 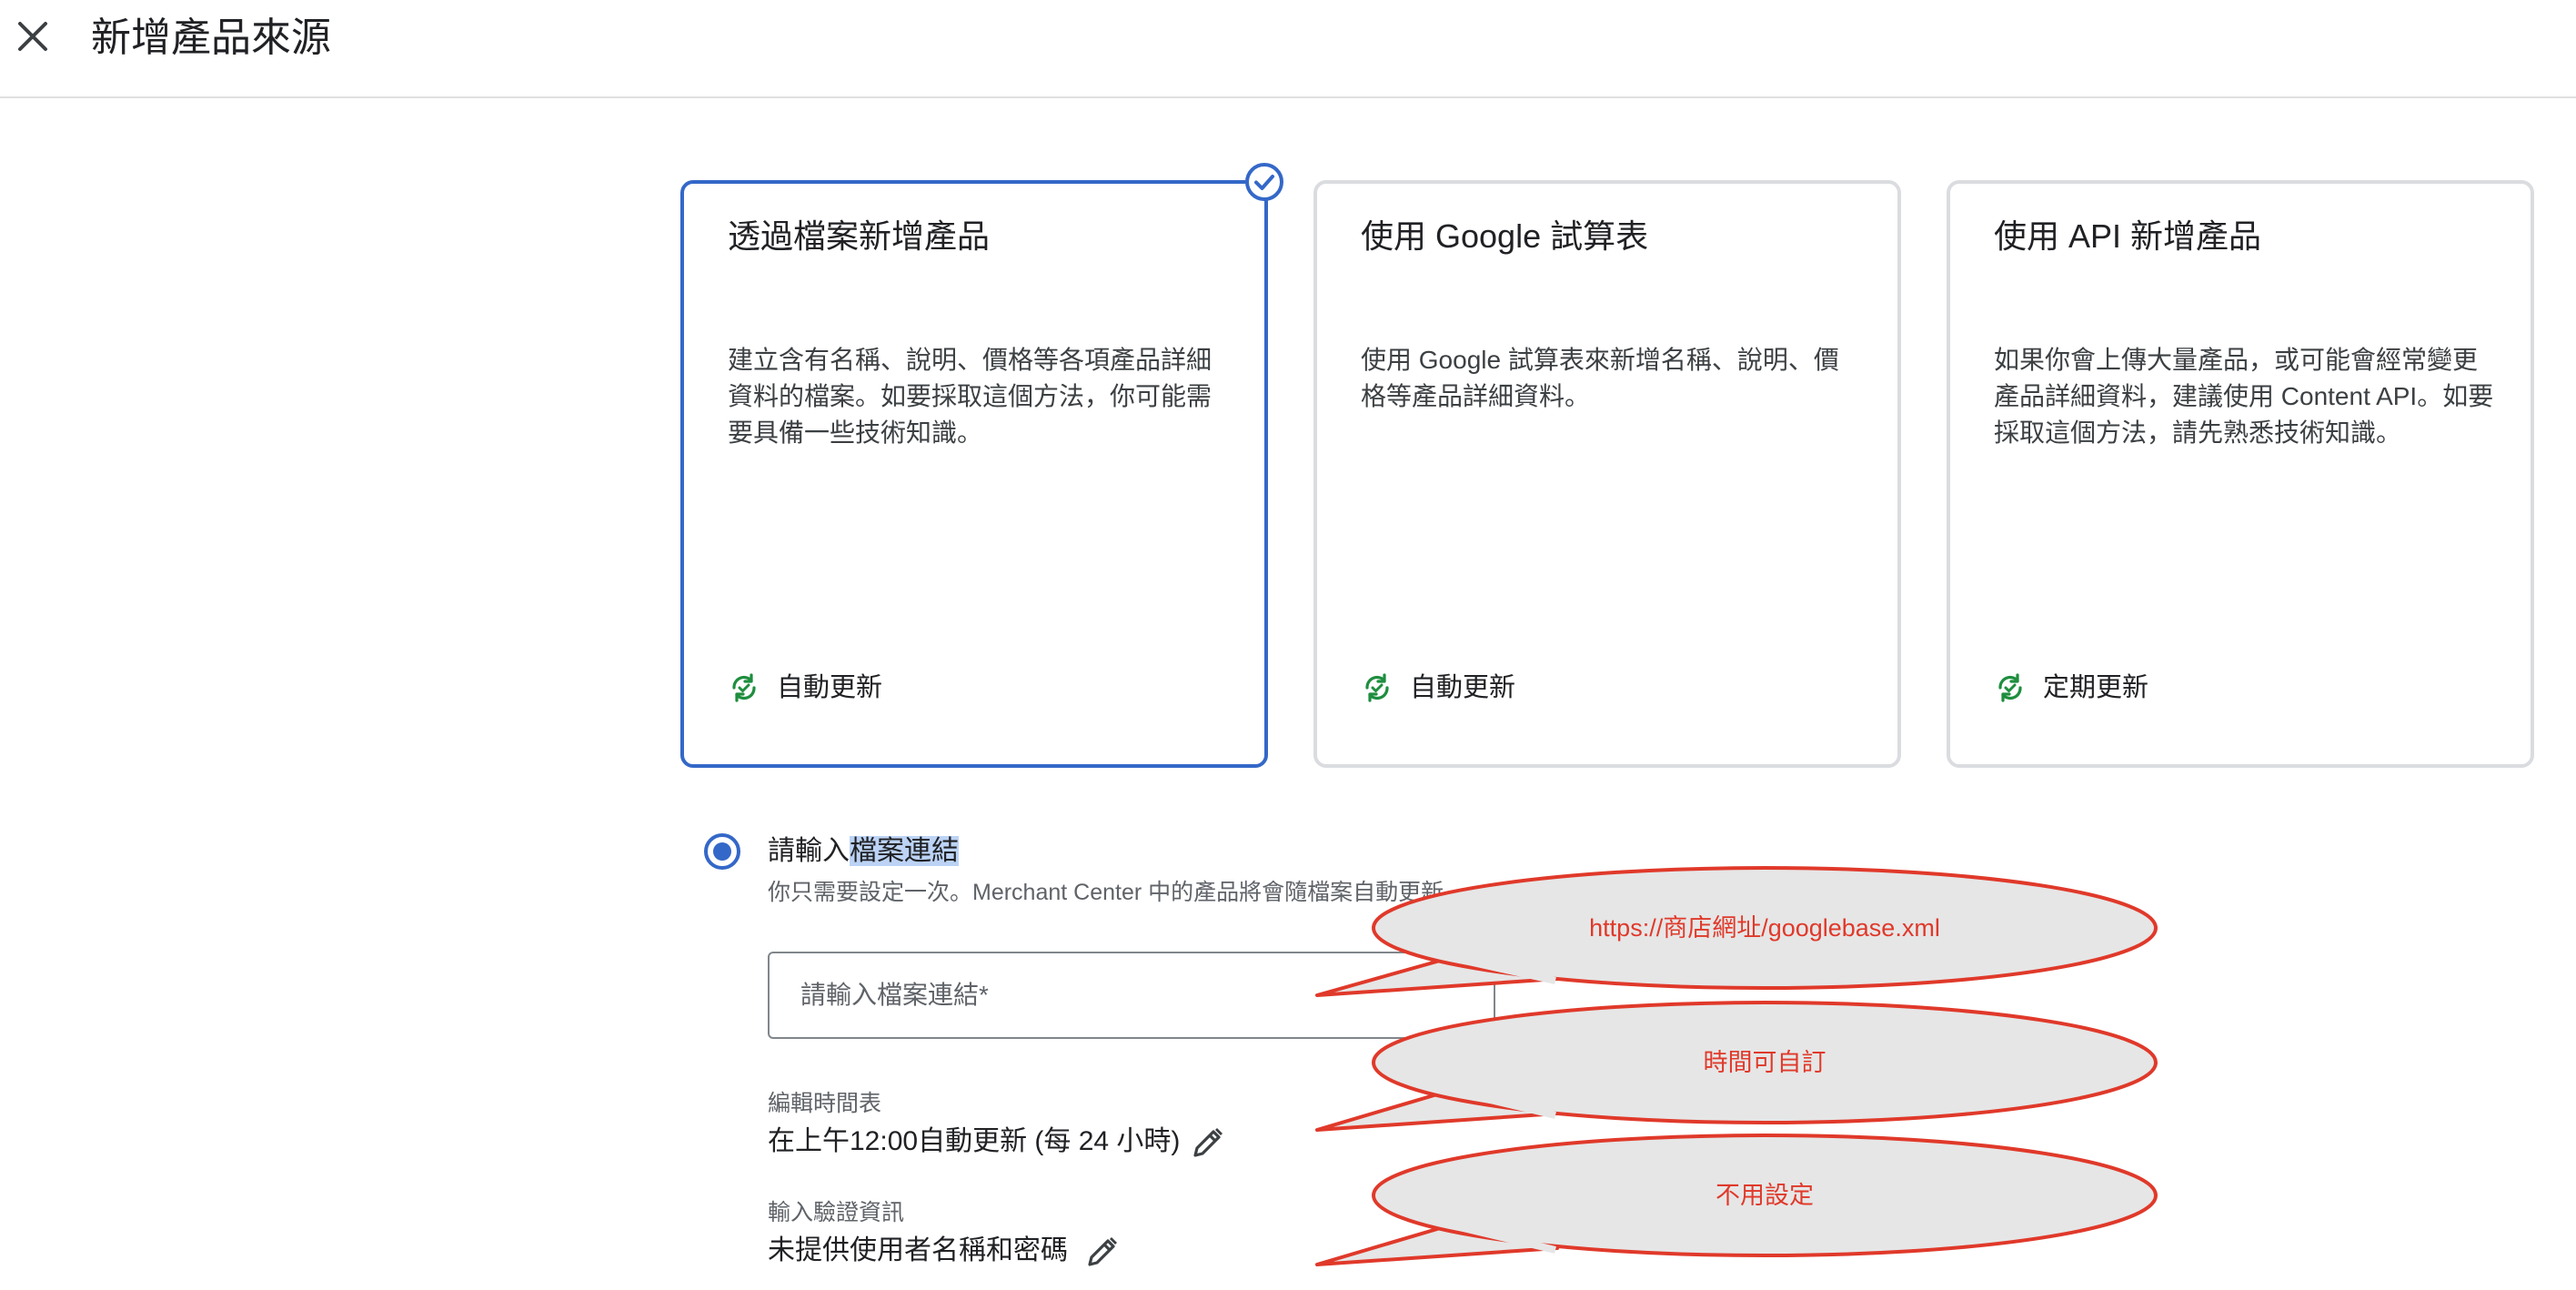 I want to click on radio-label-highlight: 檔案連結, so click(x=904, y=851).